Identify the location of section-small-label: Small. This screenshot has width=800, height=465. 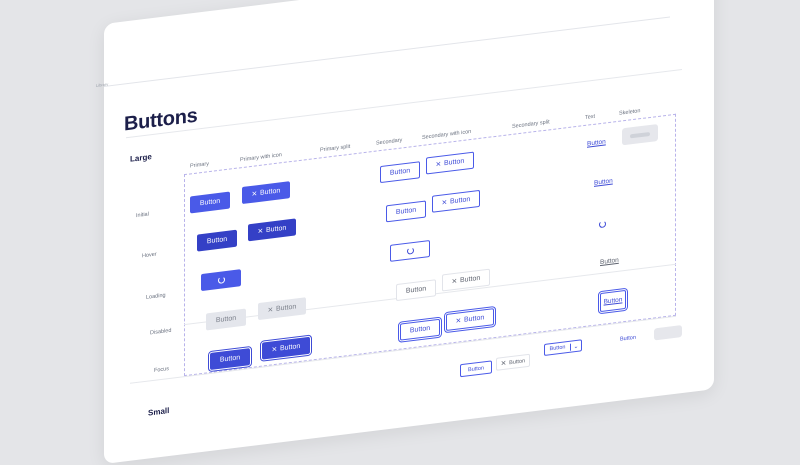
(159, 411).